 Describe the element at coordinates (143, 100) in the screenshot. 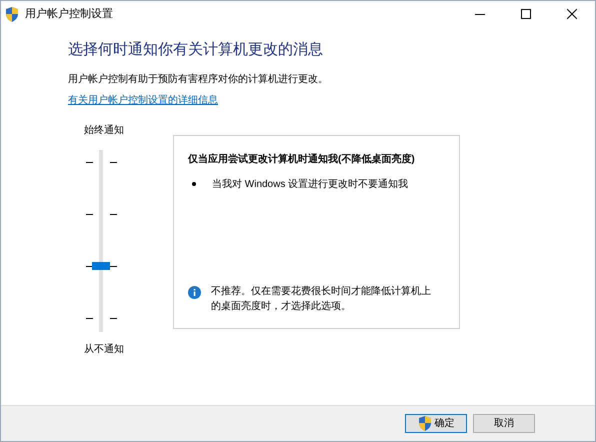

I see `details-link: 有关用户帐户控制设置的详细信息` at that location.